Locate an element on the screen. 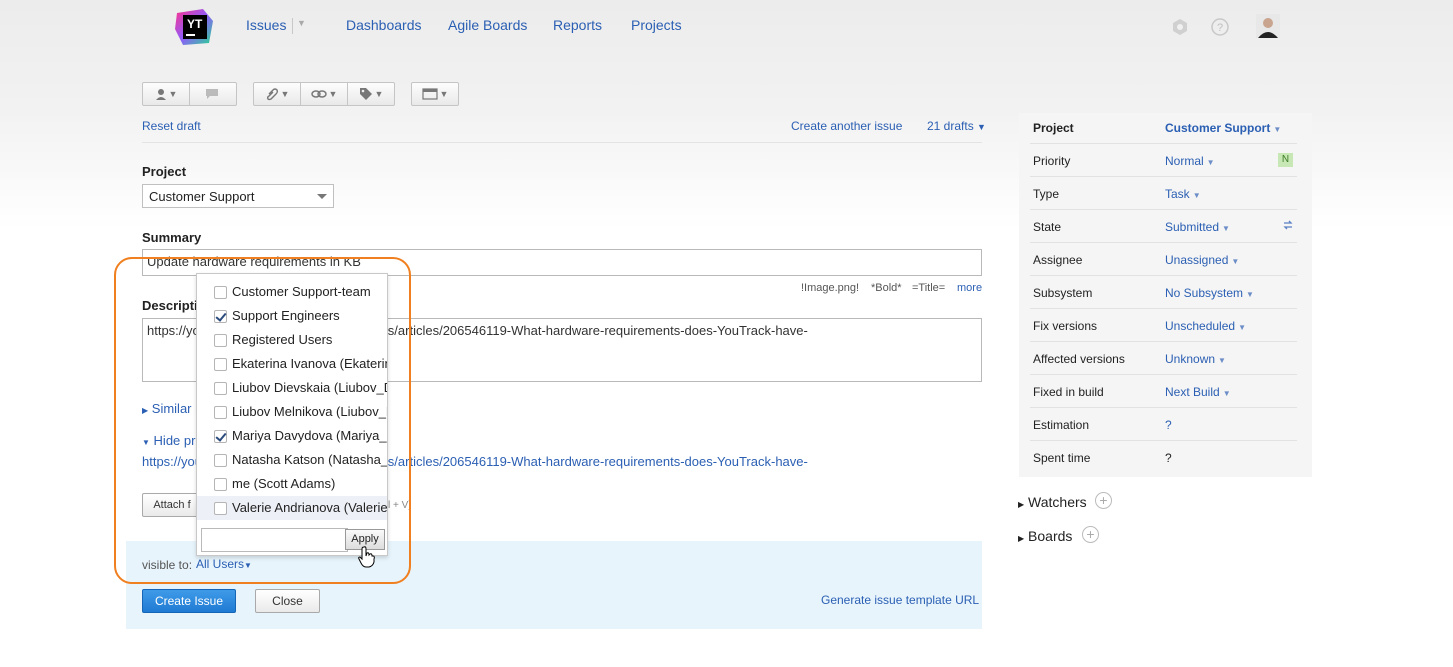 The height and width of the screenshot is (667, 1453). priority-badge: N is located at coordinates (1285, 160).